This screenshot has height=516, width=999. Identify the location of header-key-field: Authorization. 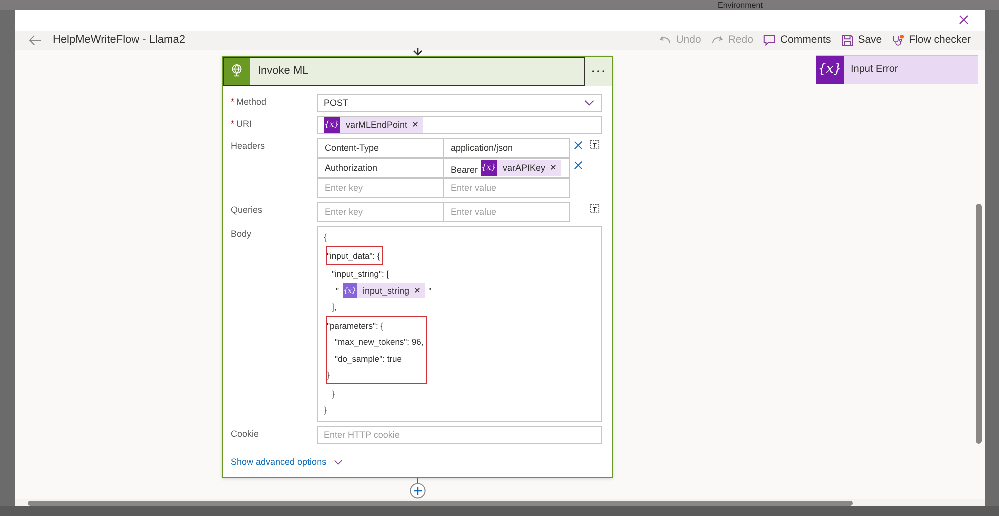
(380, 168).